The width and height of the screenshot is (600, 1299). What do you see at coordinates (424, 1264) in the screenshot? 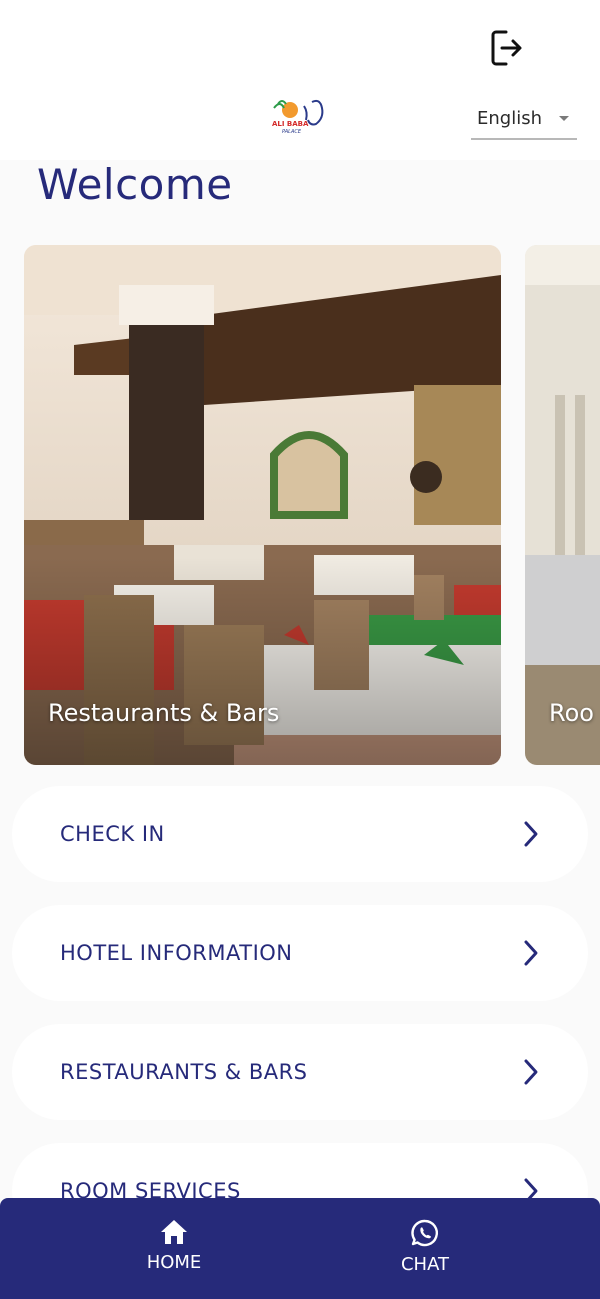
I see `nav-chat-label: CHAT` at bounding box center [424, 1264].